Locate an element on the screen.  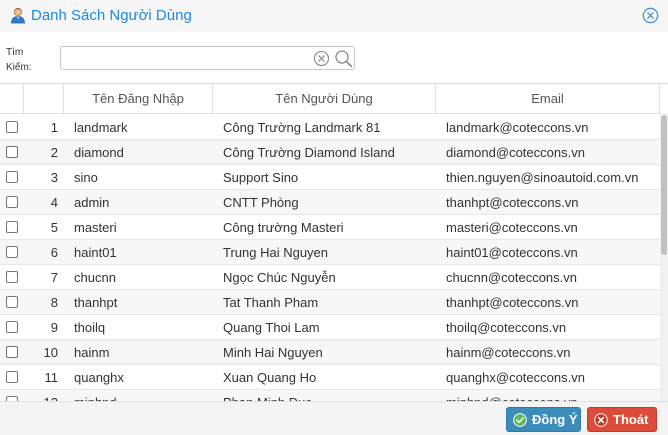
row-username: thoilq is located at coordinates (90, 327).